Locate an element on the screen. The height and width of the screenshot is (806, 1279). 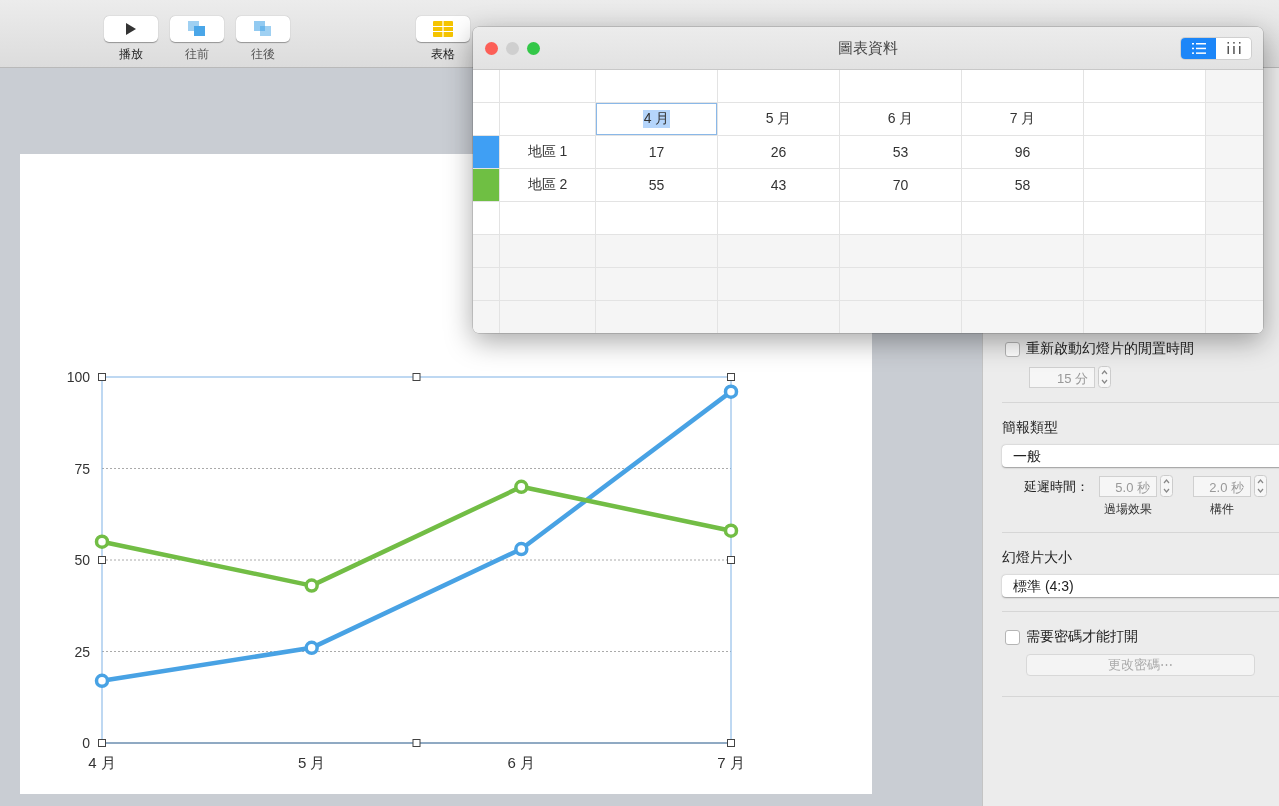
column-view-button is located at coordinates (1233, 48).